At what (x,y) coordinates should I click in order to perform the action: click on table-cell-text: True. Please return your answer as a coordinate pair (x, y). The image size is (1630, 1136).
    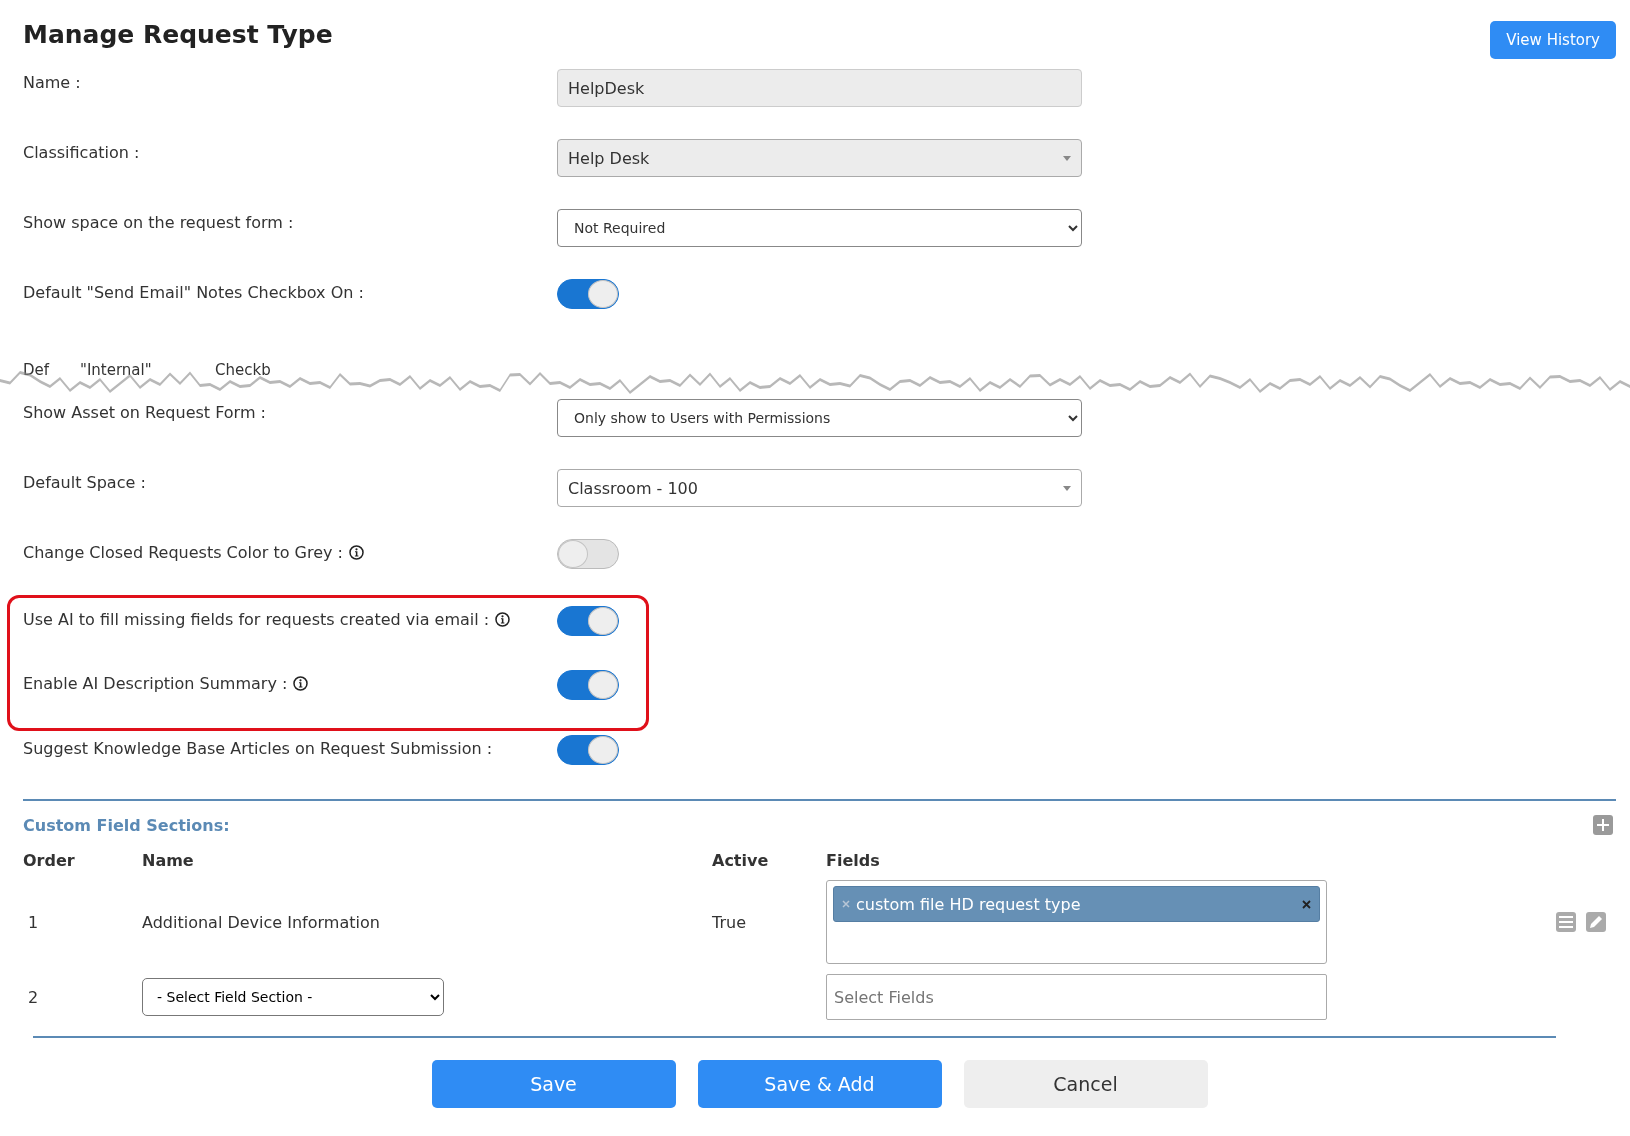
    Looking at the image, I should click on (729, 922).